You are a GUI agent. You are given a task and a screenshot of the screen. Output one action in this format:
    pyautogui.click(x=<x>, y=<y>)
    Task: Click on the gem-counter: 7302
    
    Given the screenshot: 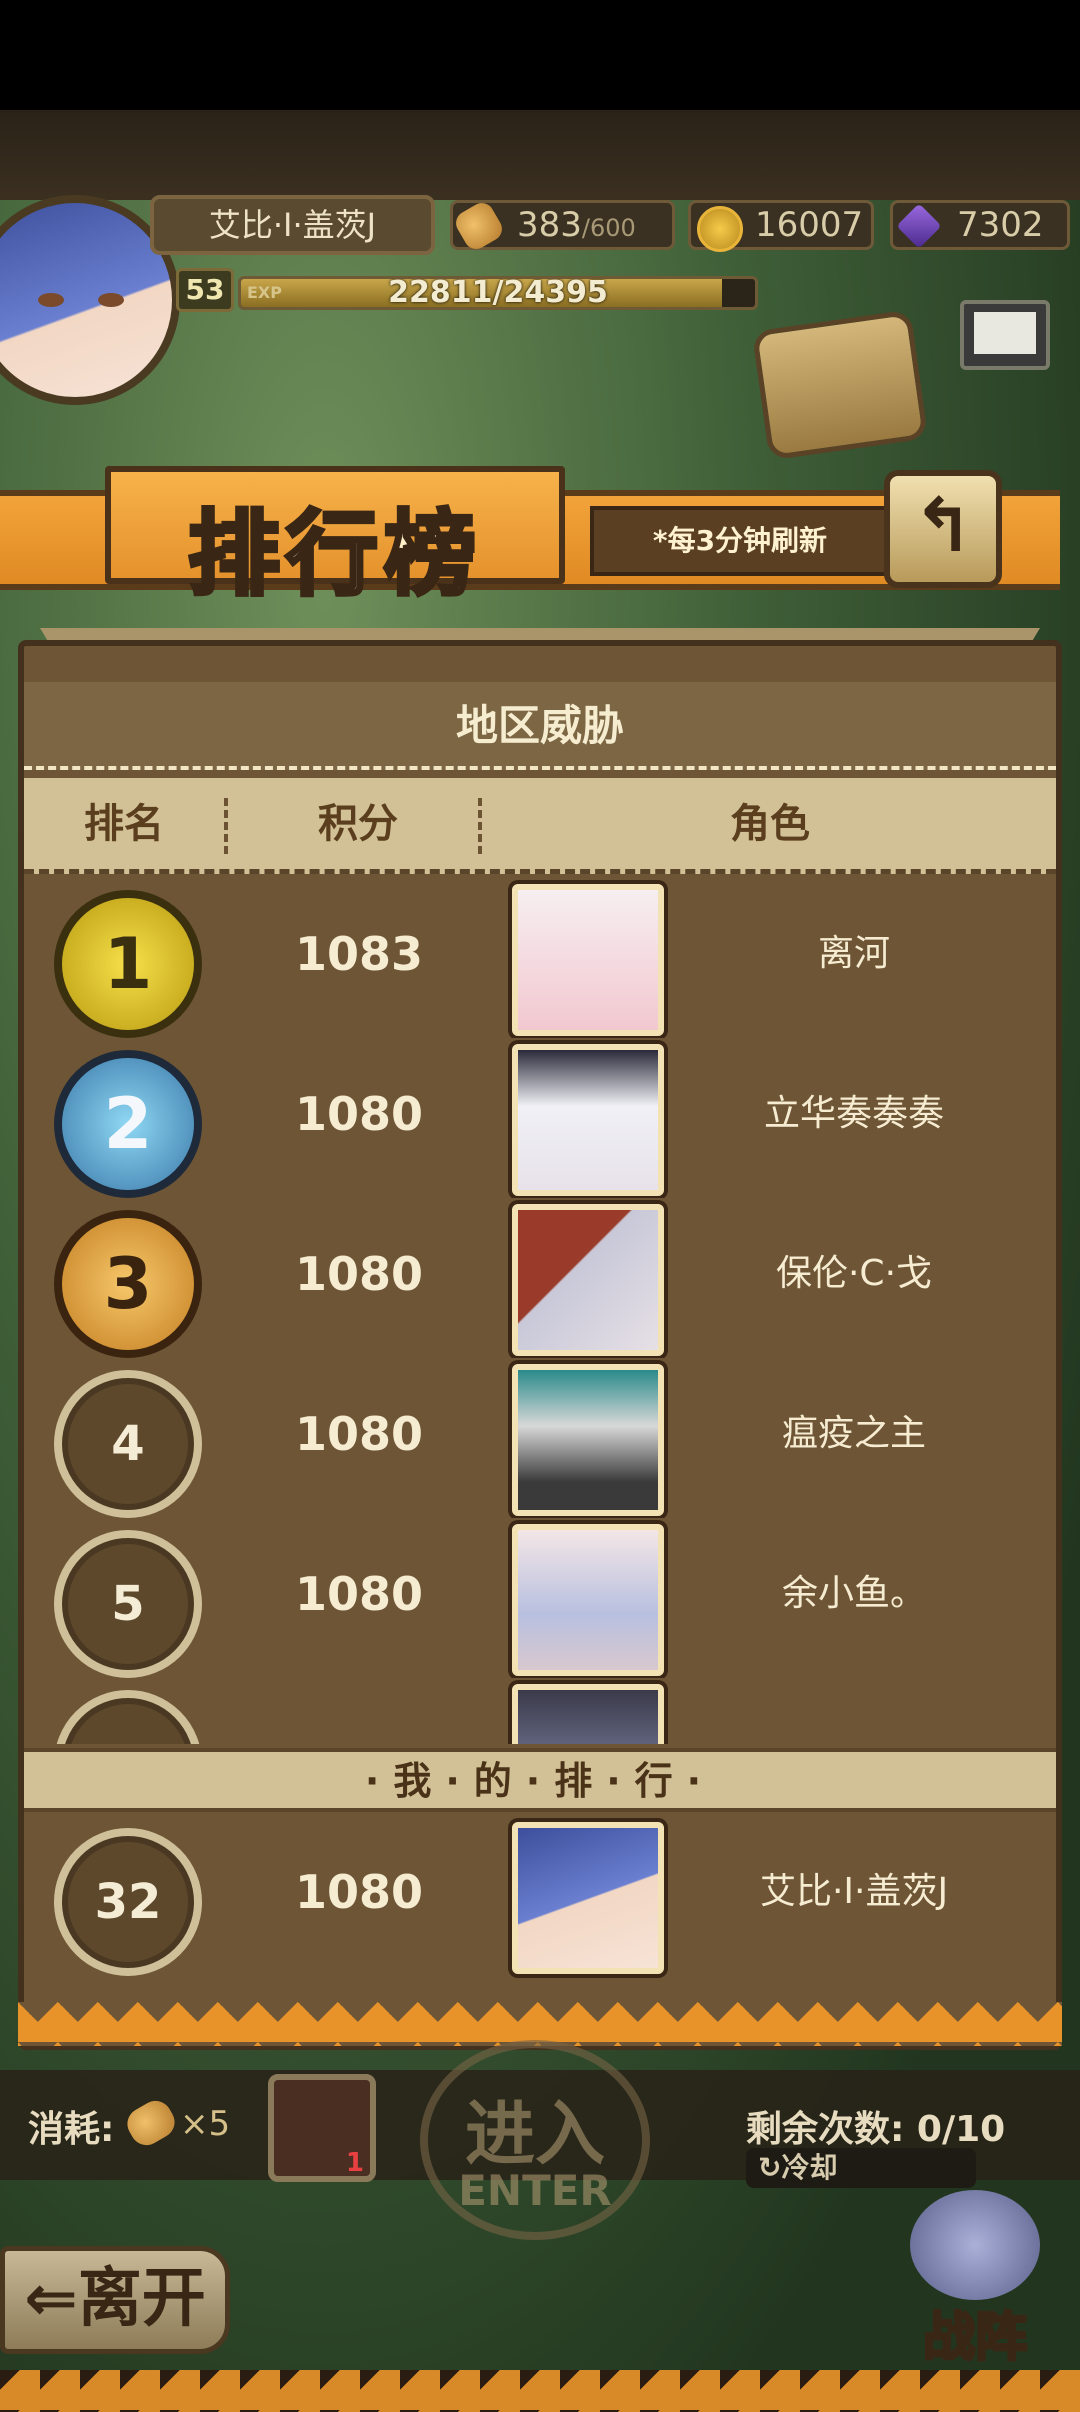 What is the action you would take?
    pyautogui.click(x=980, y=225)
    